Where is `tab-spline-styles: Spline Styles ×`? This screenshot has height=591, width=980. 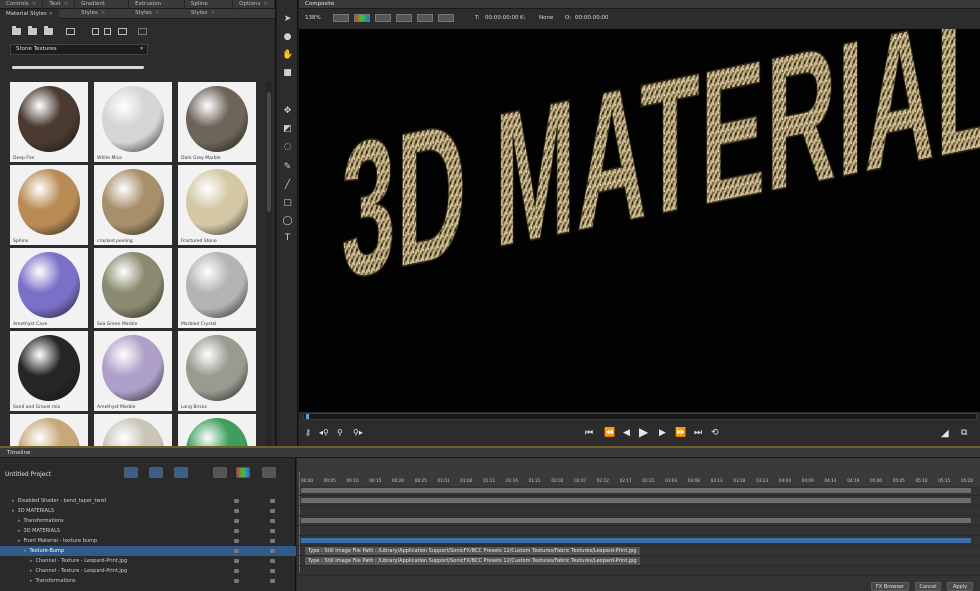 tab-spline-styles: Spline Styles × is located at coordinates (209, 8).